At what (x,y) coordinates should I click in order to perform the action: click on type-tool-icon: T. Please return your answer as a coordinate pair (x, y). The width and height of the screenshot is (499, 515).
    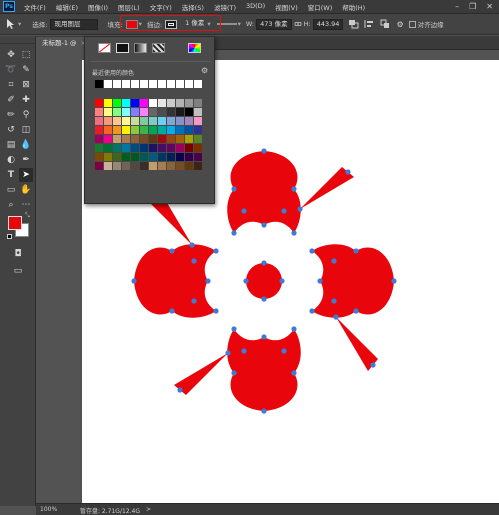
    Looking at the image, I should click on (11, 175).